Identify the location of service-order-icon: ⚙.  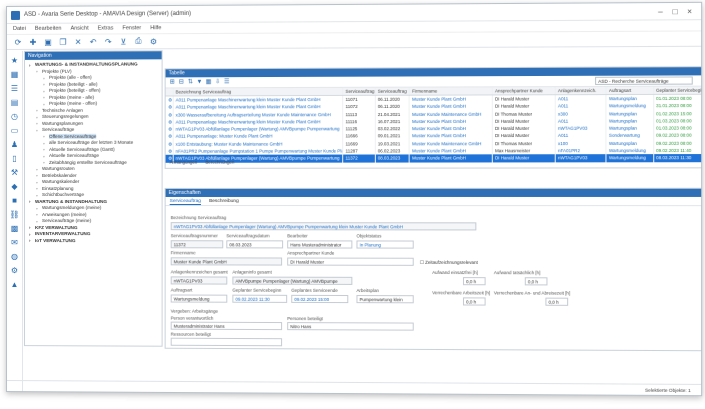
(169, 144).